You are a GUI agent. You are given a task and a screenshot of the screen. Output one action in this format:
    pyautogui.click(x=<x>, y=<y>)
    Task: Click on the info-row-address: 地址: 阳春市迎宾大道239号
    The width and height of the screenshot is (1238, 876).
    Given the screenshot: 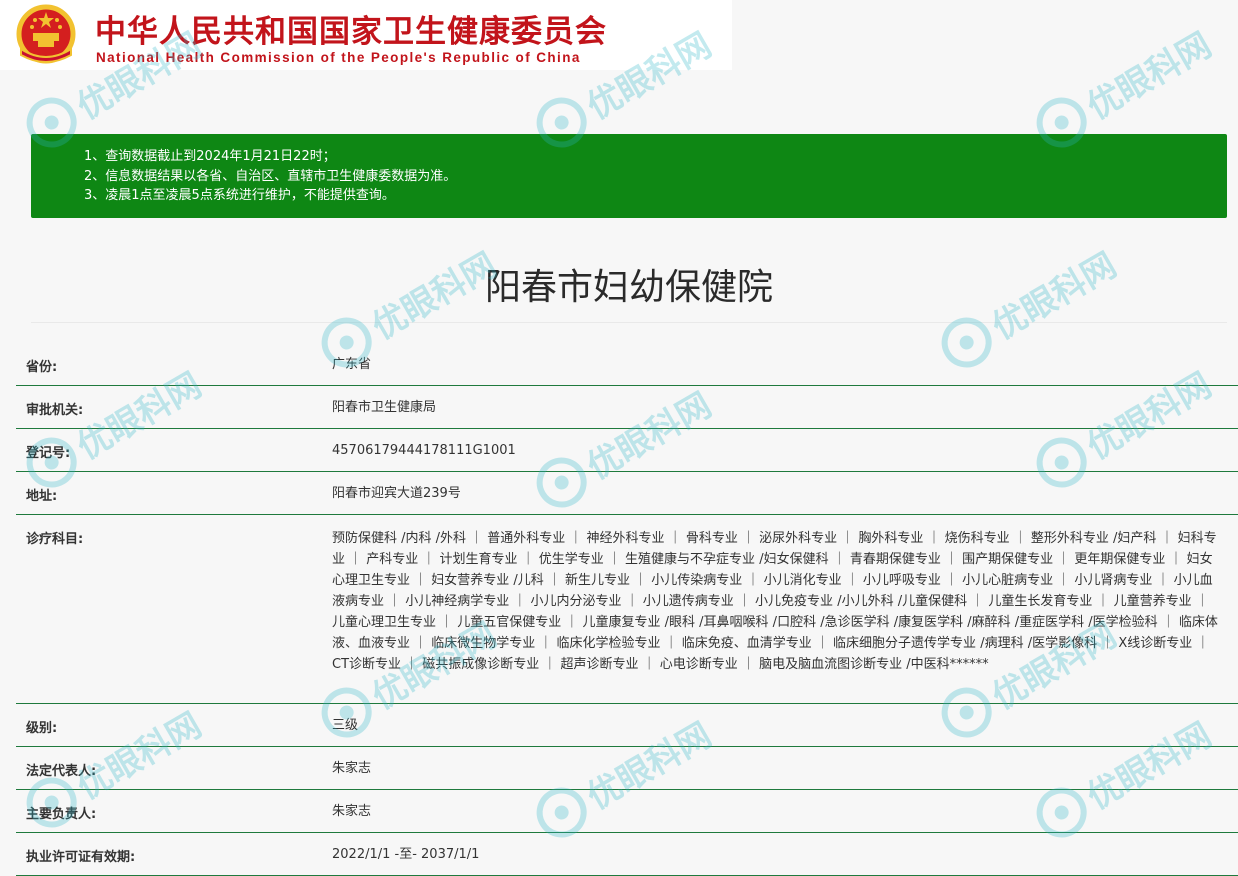 What is the action you would take?
    pyautogui.click(x=627, y=493)
    